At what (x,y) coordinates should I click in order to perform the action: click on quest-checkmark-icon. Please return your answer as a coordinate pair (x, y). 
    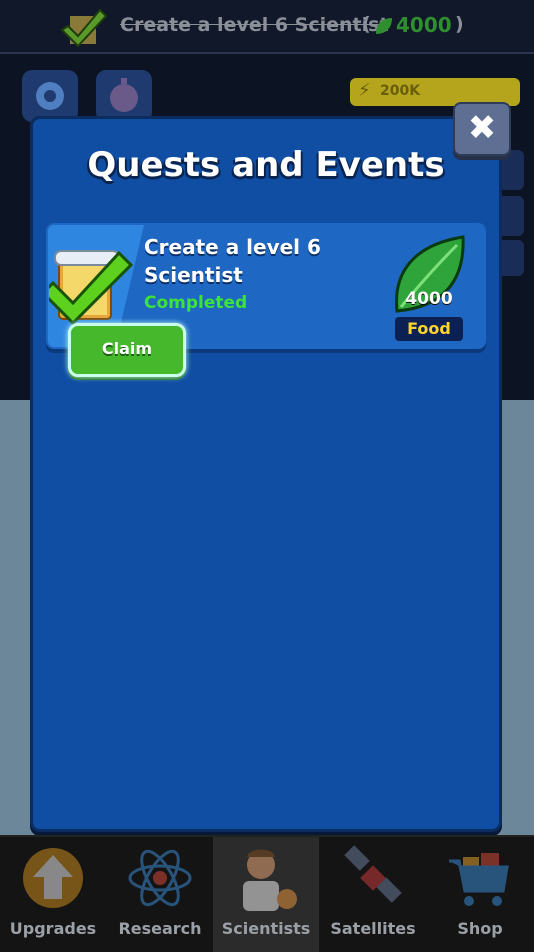
    Looking at the image, I should click on (84, 28).